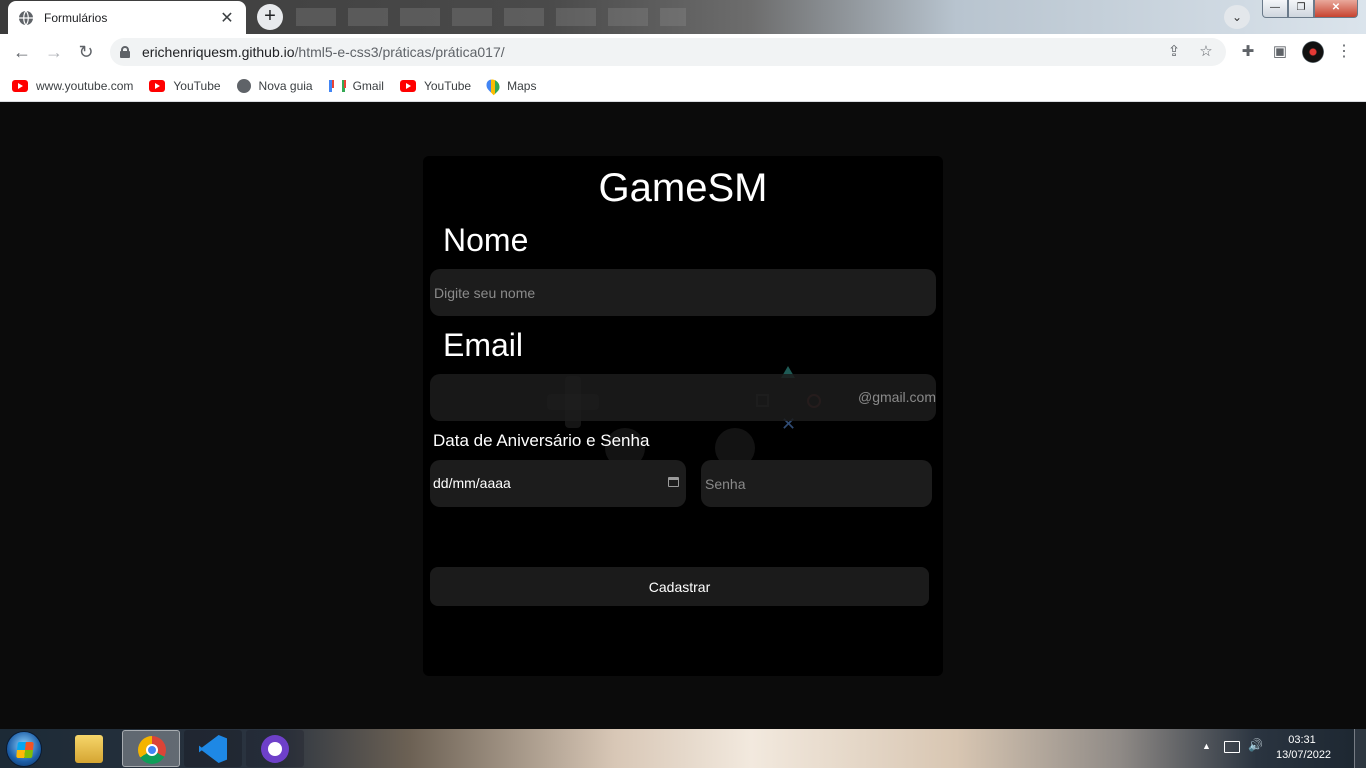  Describe the element at coordinates (86, 52) in the screenshot. I see `reload-button: ↻` at that location.